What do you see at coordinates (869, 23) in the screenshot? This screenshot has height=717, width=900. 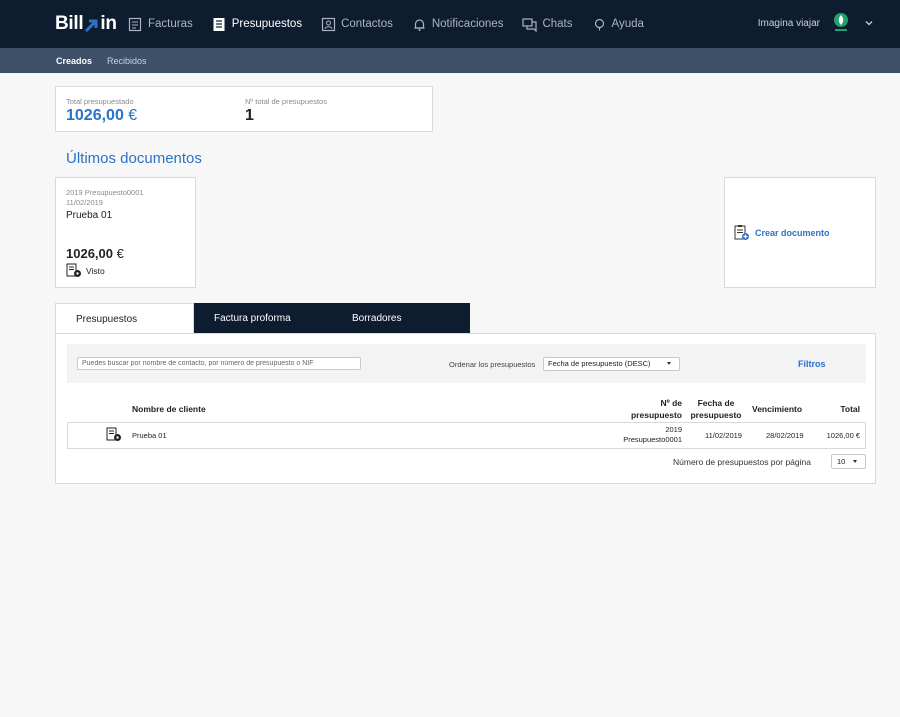 I see `chevron-down-icon` at bounding box center [869, 23].